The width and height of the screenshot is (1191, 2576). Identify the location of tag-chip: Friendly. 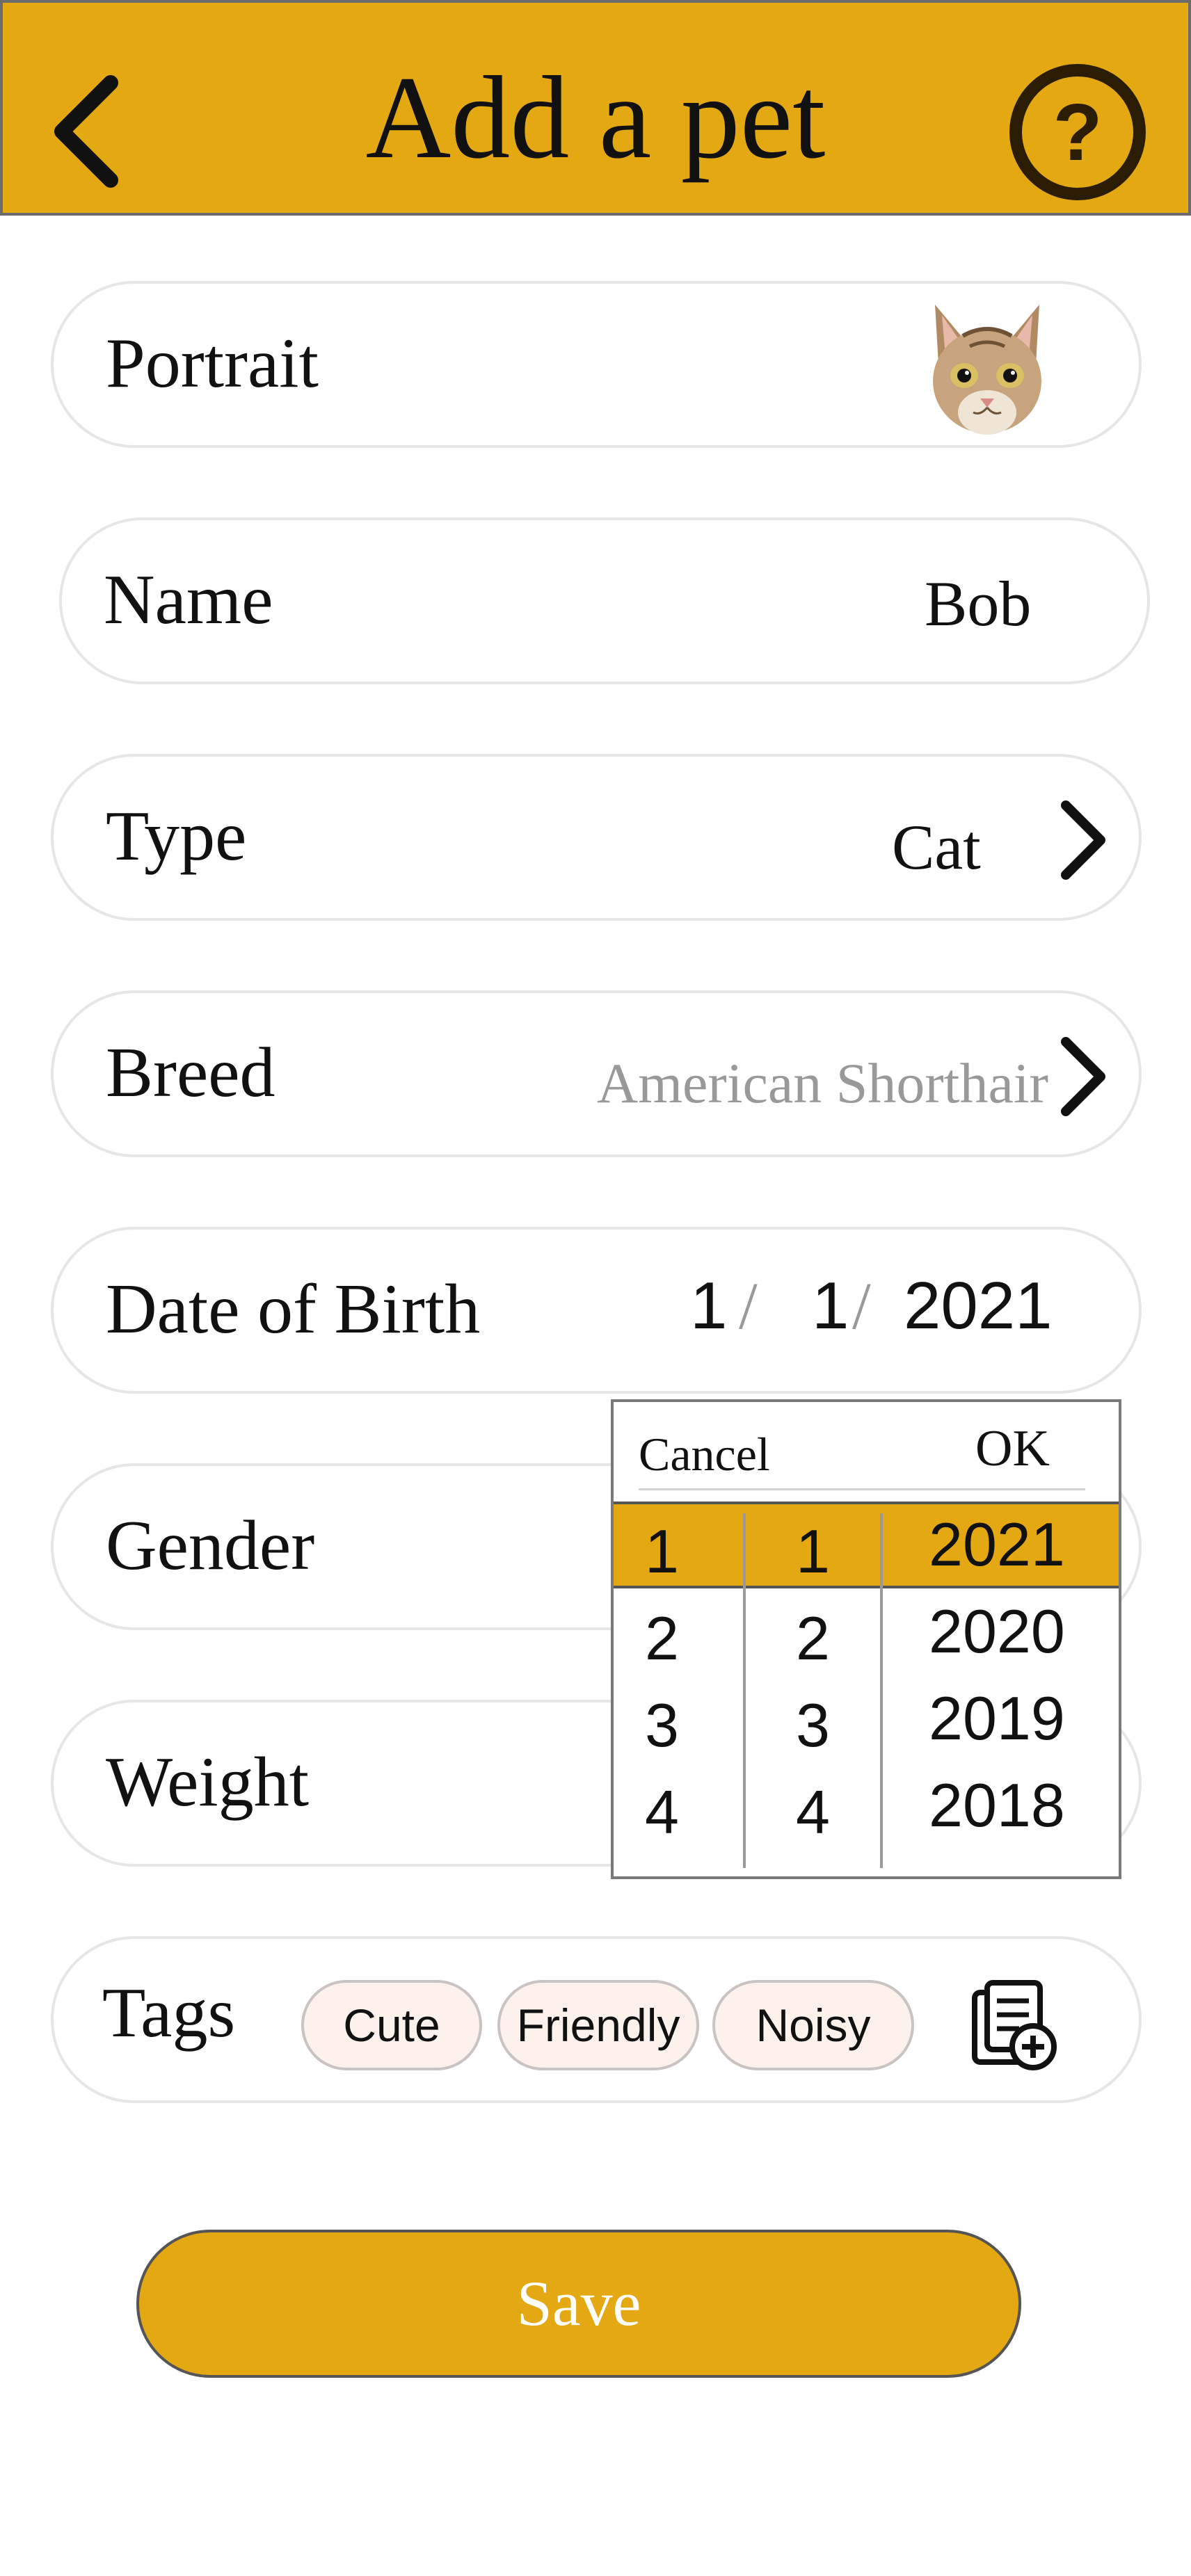
(598, 2025).